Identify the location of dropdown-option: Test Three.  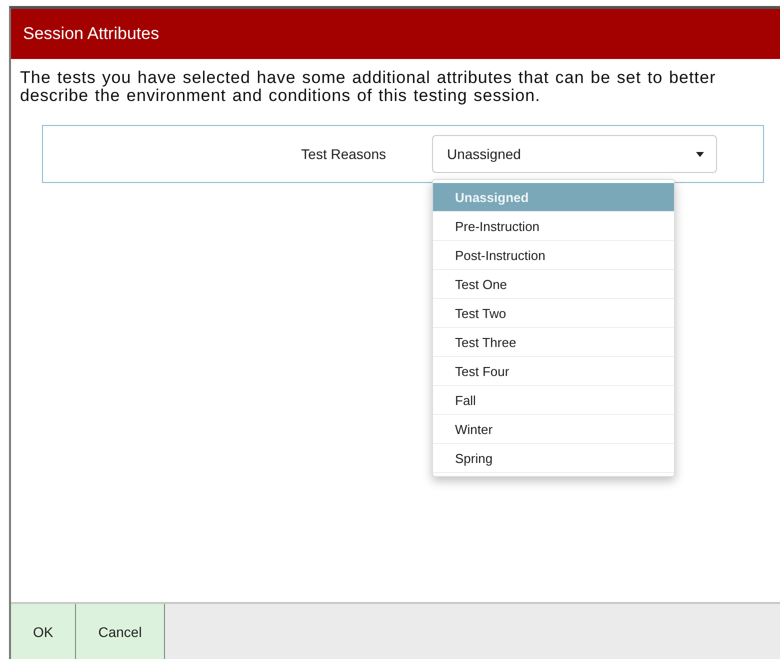
(553, 342).